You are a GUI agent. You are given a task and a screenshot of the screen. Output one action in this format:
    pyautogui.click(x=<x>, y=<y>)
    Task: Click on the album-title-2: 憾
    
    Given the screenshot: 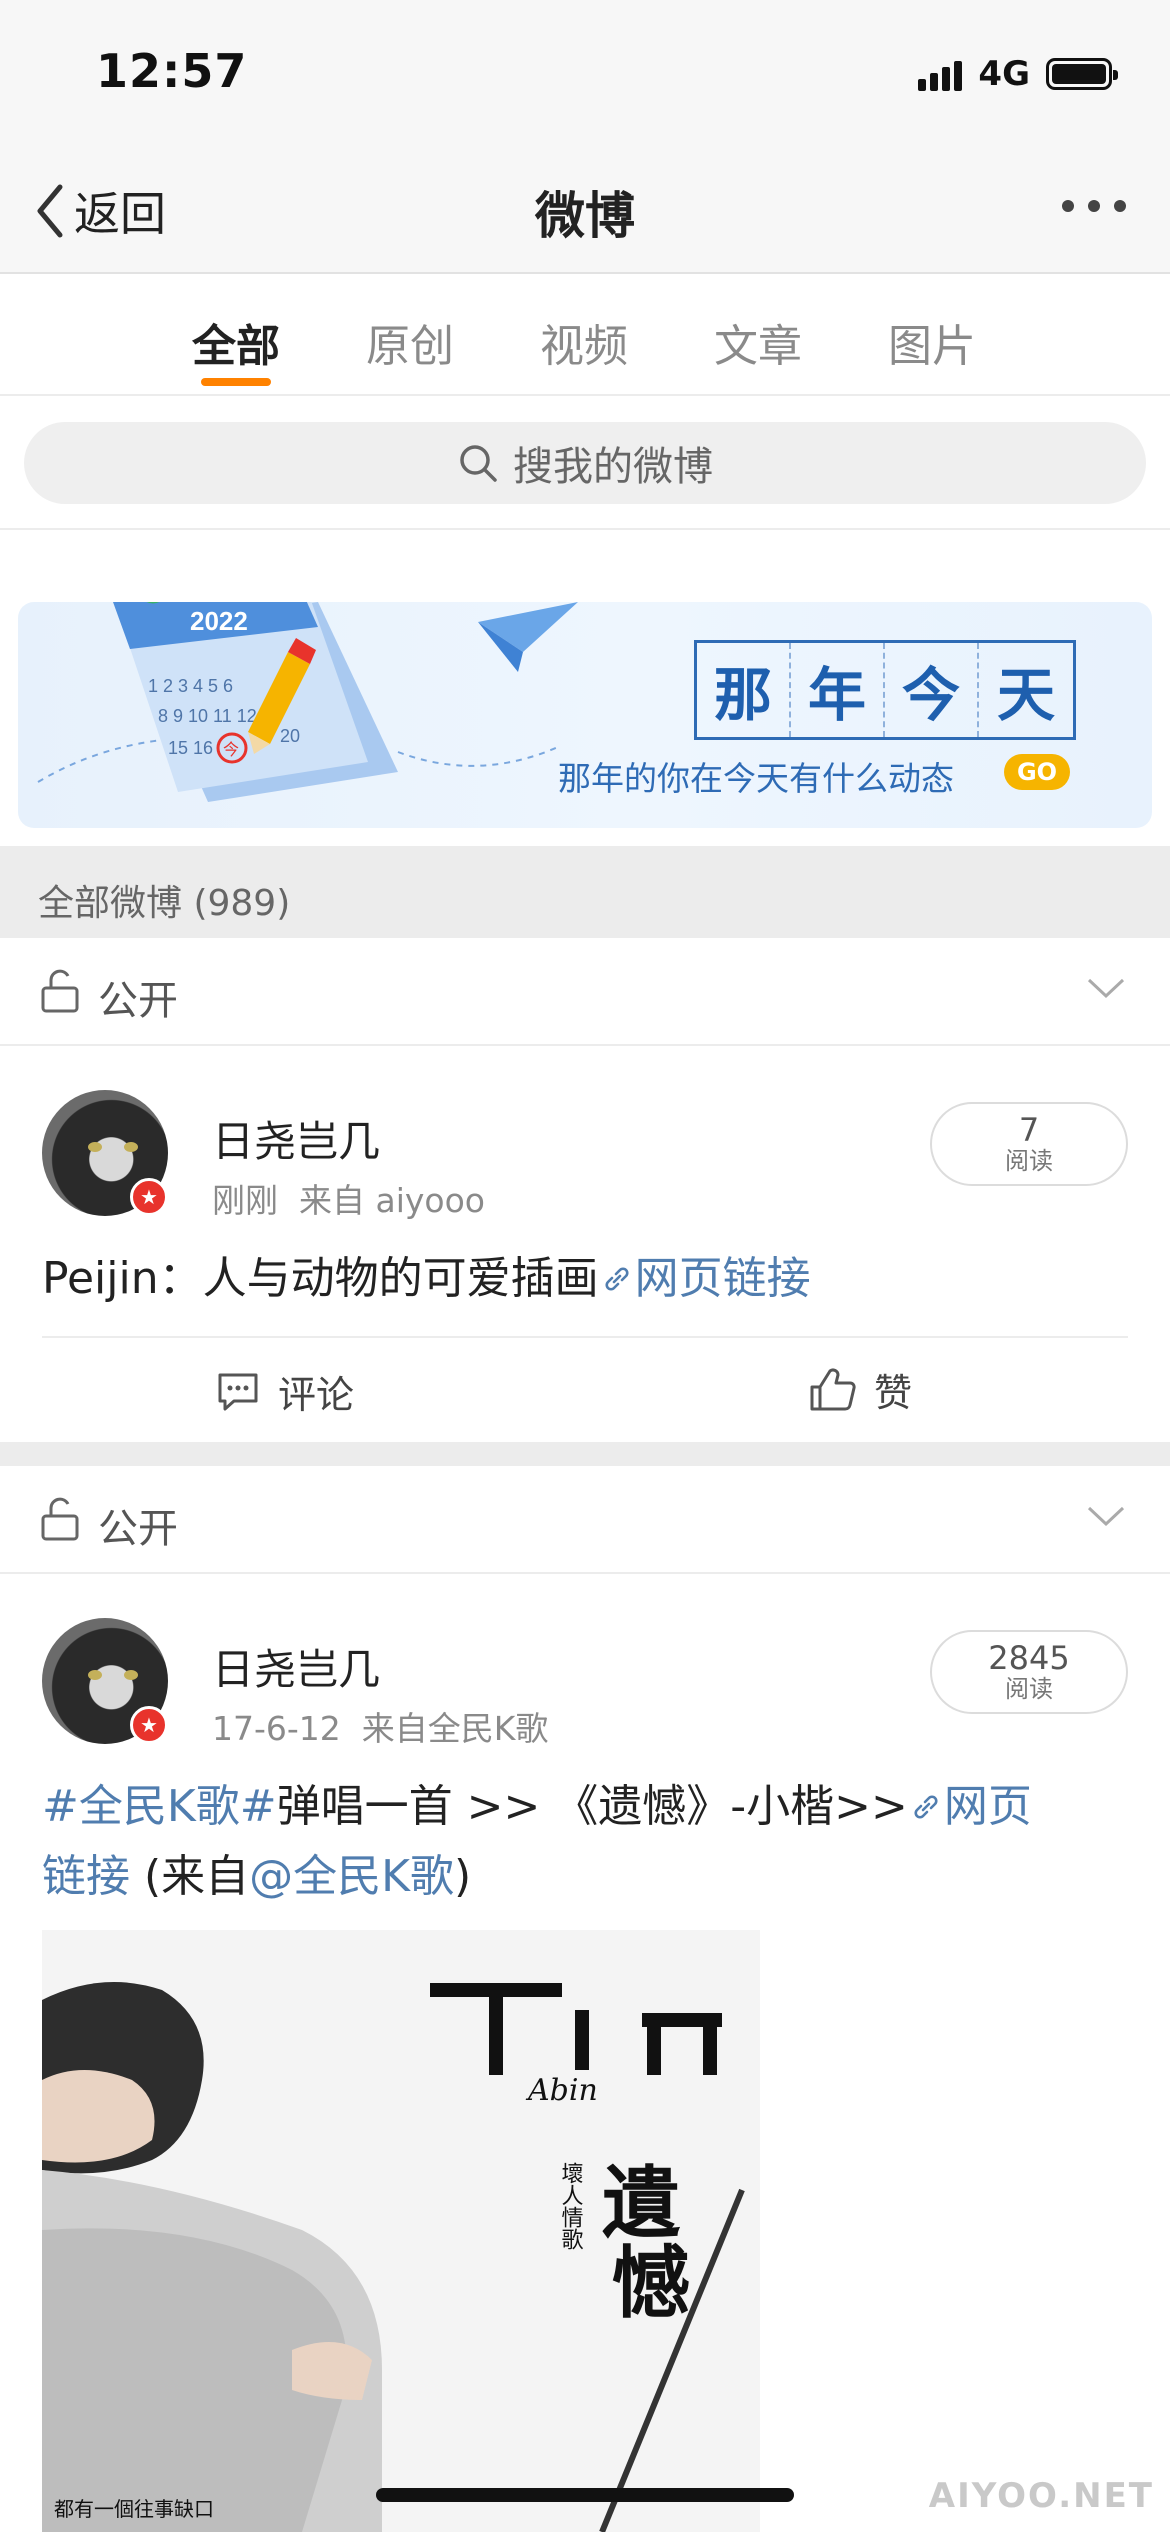 What is the action you would take?
    pyautogui.click(x=651, y=2283)
    